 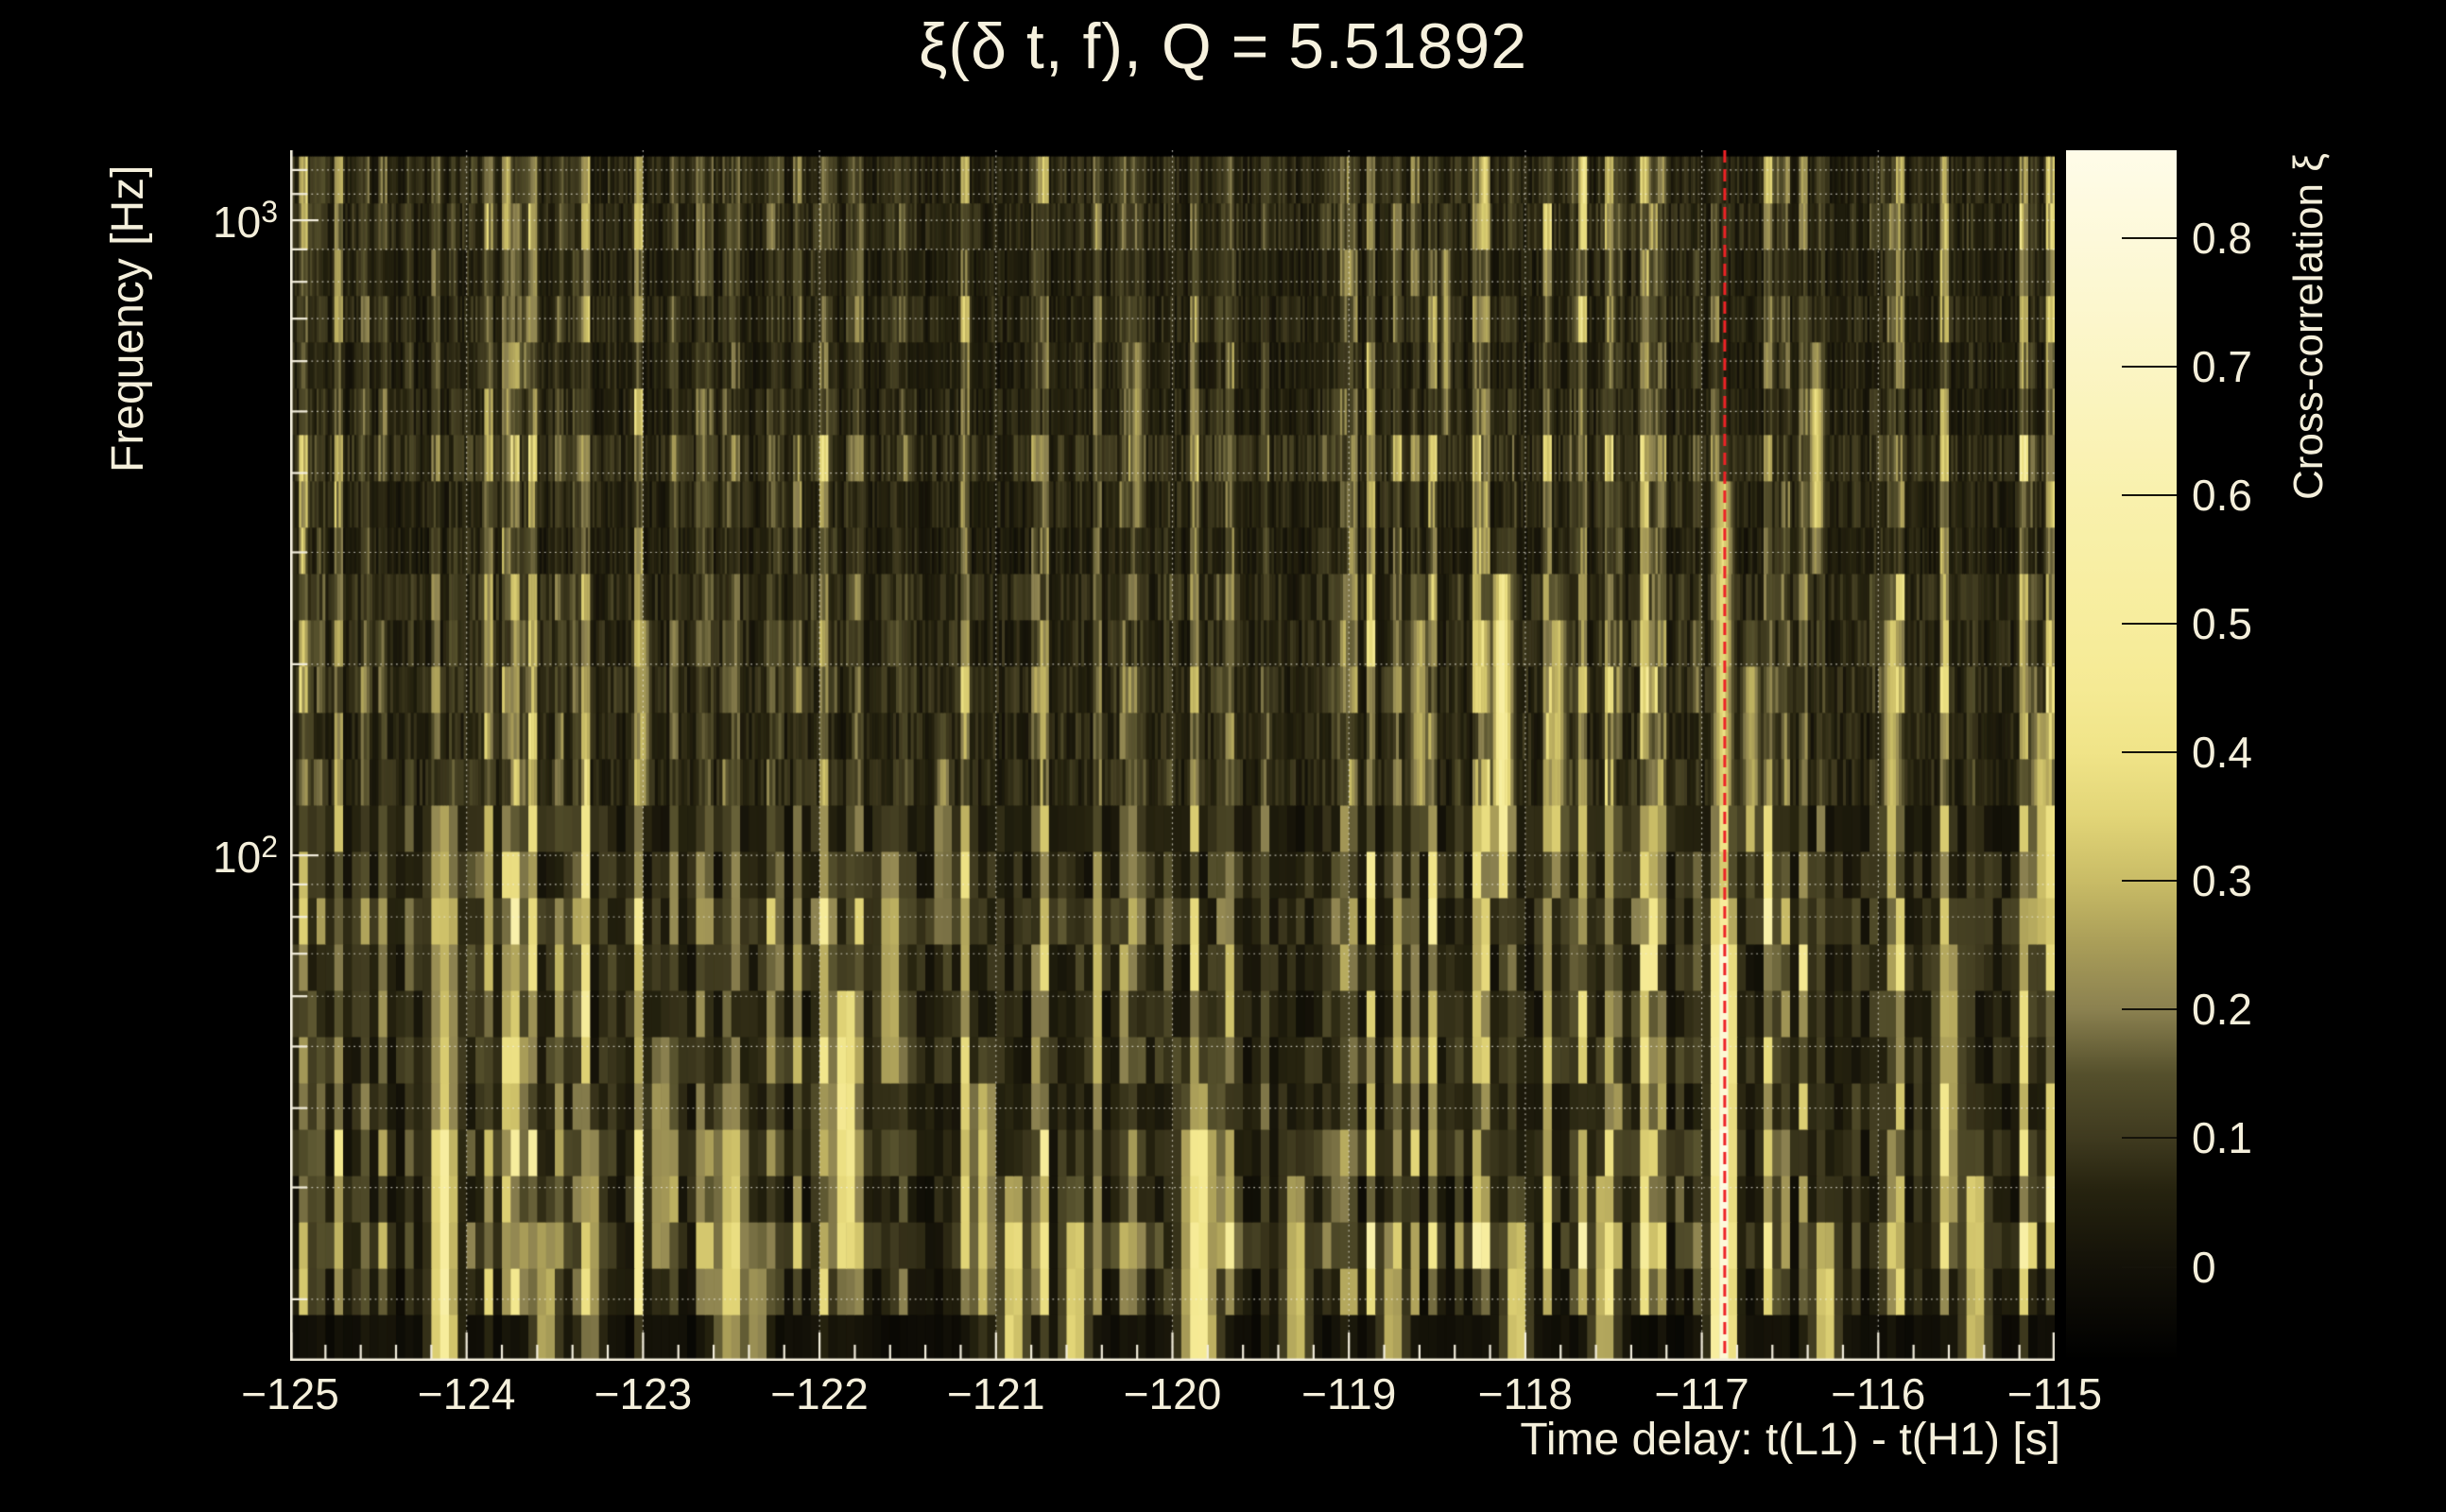 I want to click on y-axis-title: Frequency [Hz], so click(x=128, y=318).